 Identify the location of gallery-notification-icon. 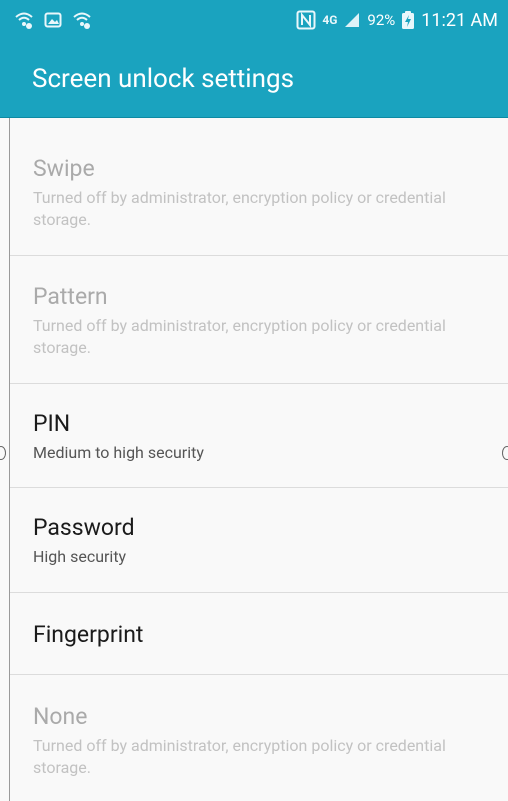
(53, 20).